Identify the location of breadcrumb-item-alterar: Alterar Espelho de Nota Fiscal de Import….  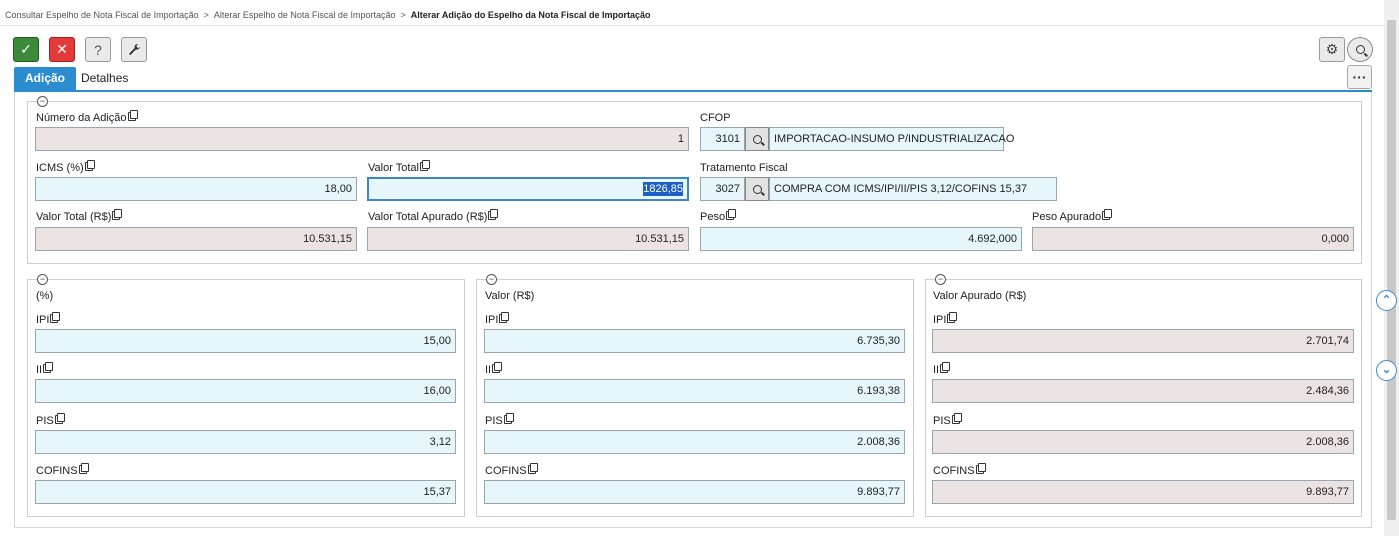
(305, 15).